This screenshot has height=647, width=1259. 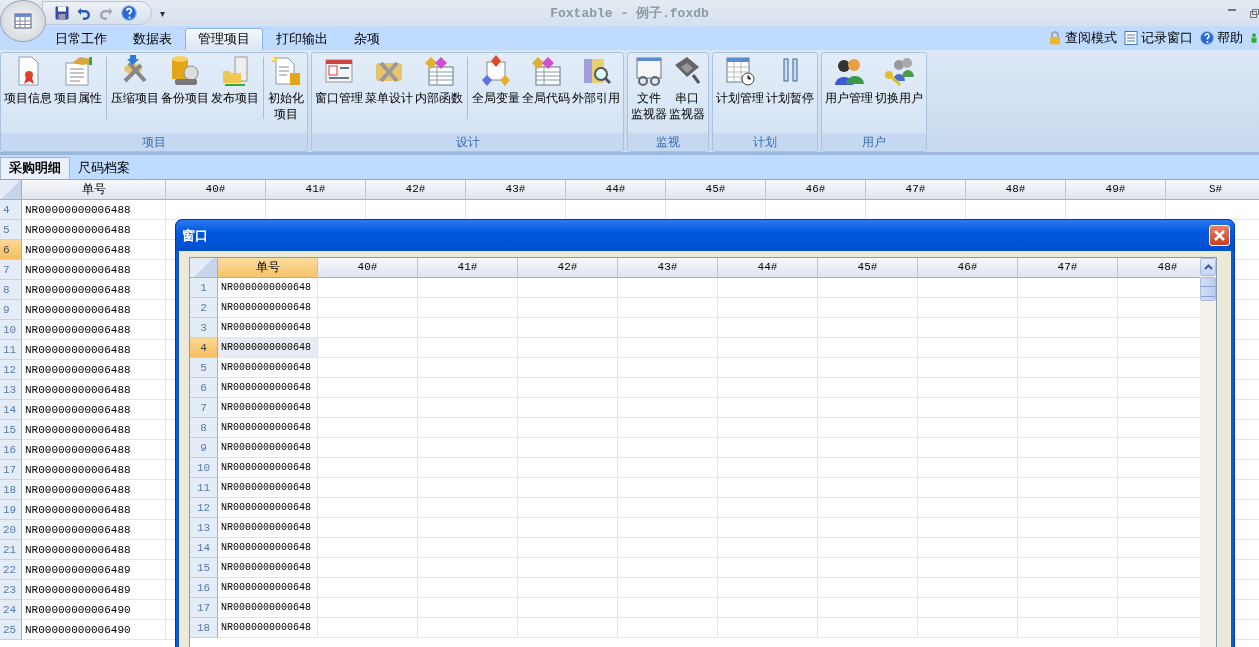 What do you see at coordinates (185, 80) in the screenshot?
I see `ribbon-button: 备份项目` at bounding box center [185, 80].